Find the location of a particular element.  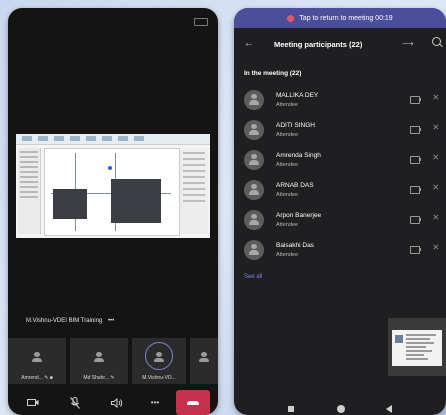

shared-app-left-panel is located at coordinates (29, 191).